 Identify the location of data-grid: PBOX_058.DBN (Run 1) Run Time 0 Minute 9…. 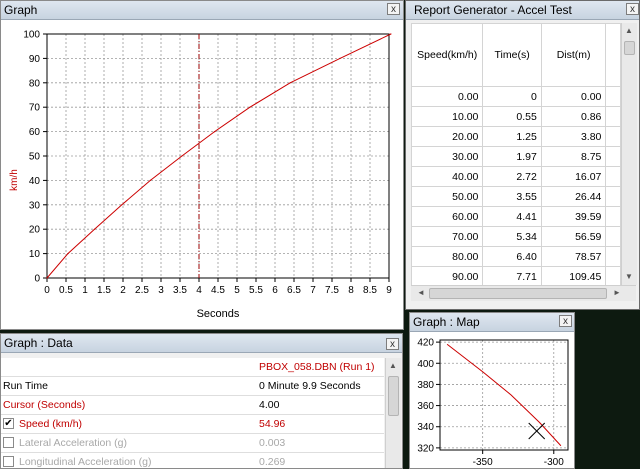
(192, 413).